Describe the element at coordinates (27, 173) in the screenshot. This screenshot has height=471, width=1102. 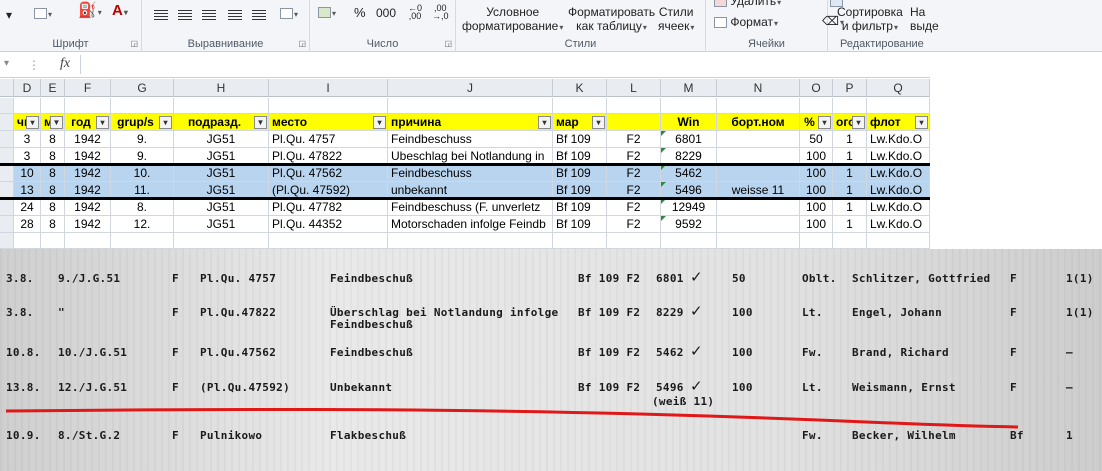
I see `table-cell: 10` at that location.